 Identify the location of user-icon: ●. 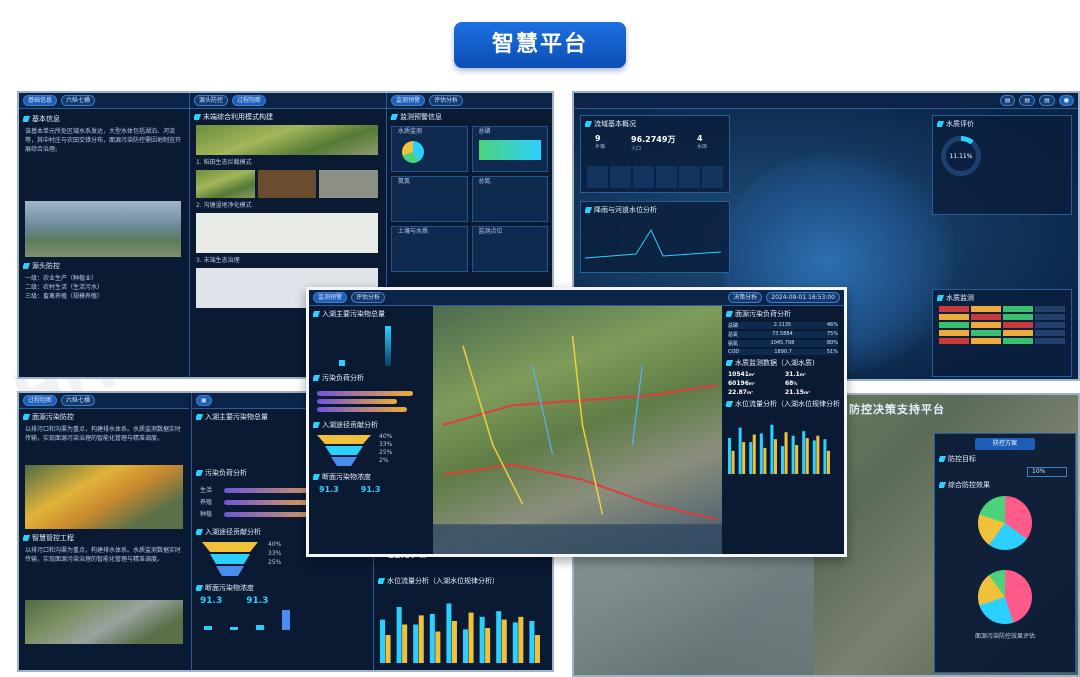
(1066, 100).